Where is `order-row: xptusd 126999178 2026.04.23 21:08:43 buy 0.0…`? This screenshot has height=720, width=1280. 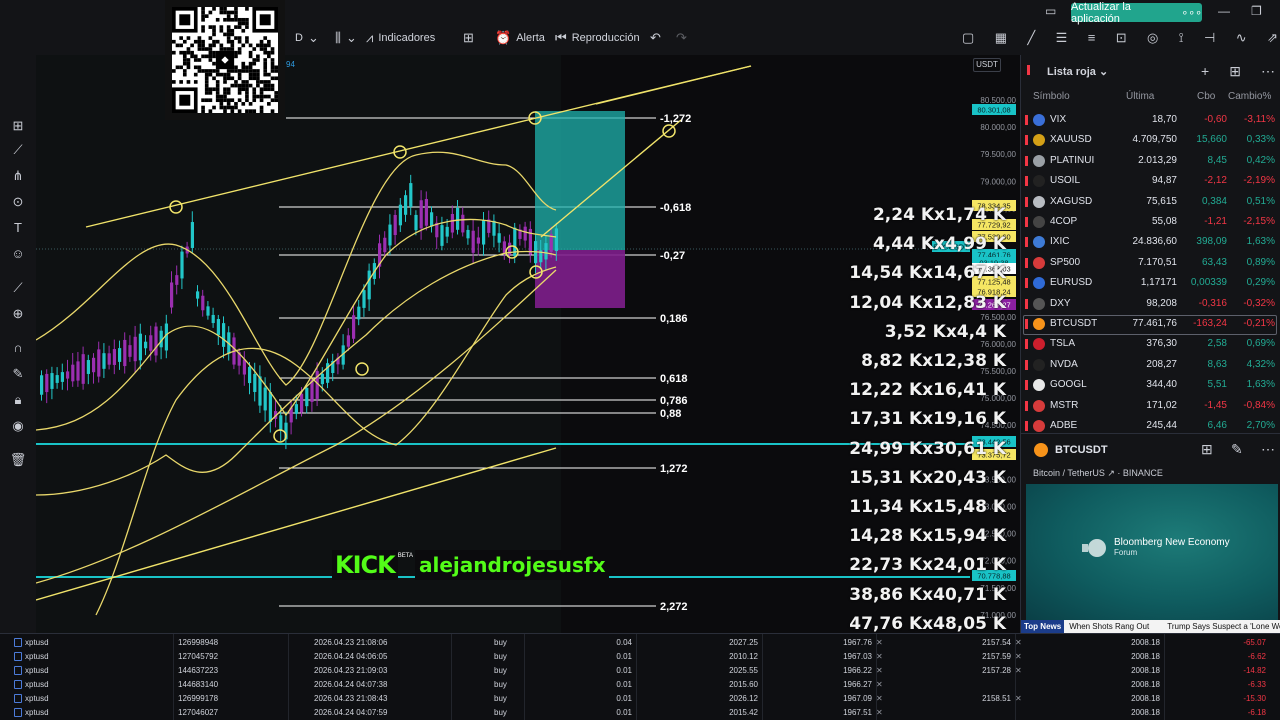
order-row: xptusd 126999178 2026.04.23 21:08:43 buy 0.0… is located at coordinates (640, 699).